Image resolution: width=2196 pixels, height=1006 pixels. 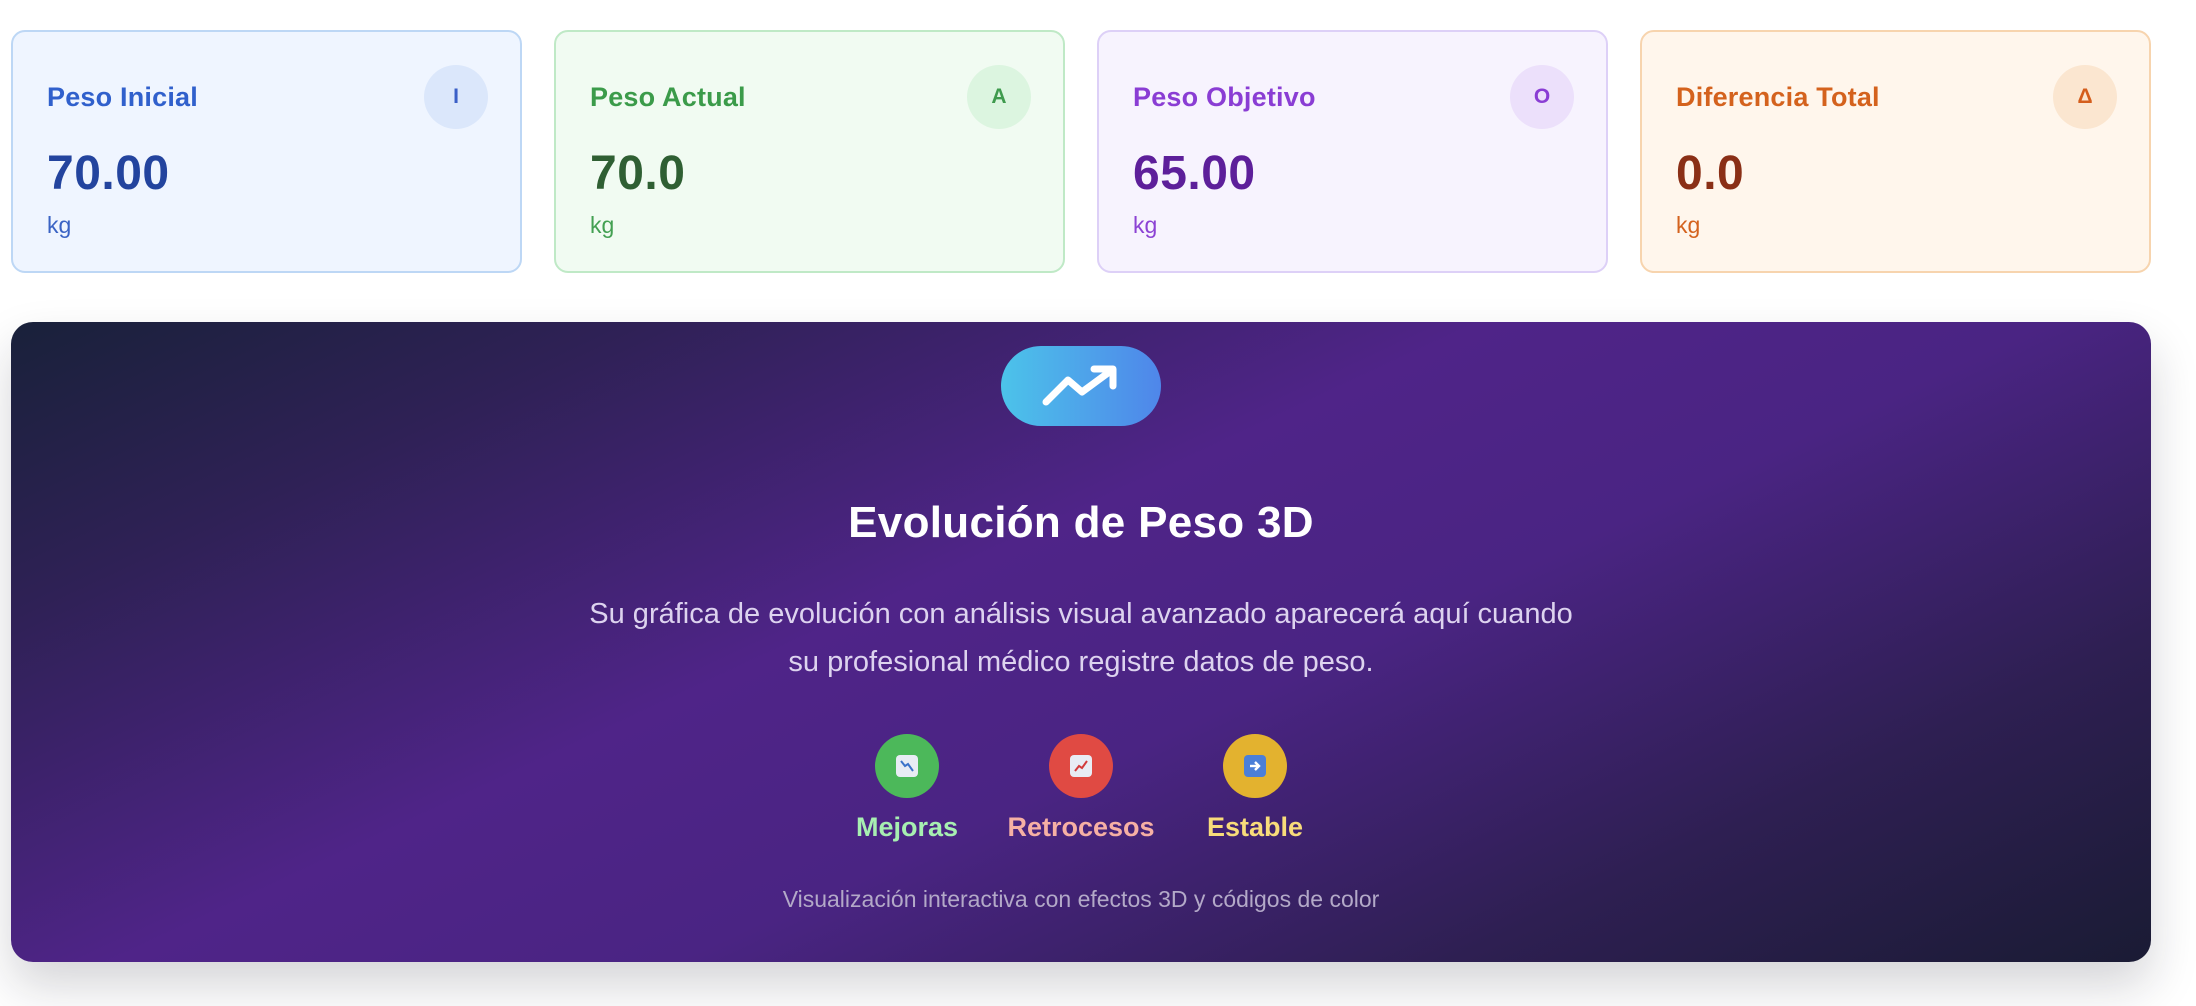 I want to click on chart-increasing-icon, so click(x=1081, y=766).